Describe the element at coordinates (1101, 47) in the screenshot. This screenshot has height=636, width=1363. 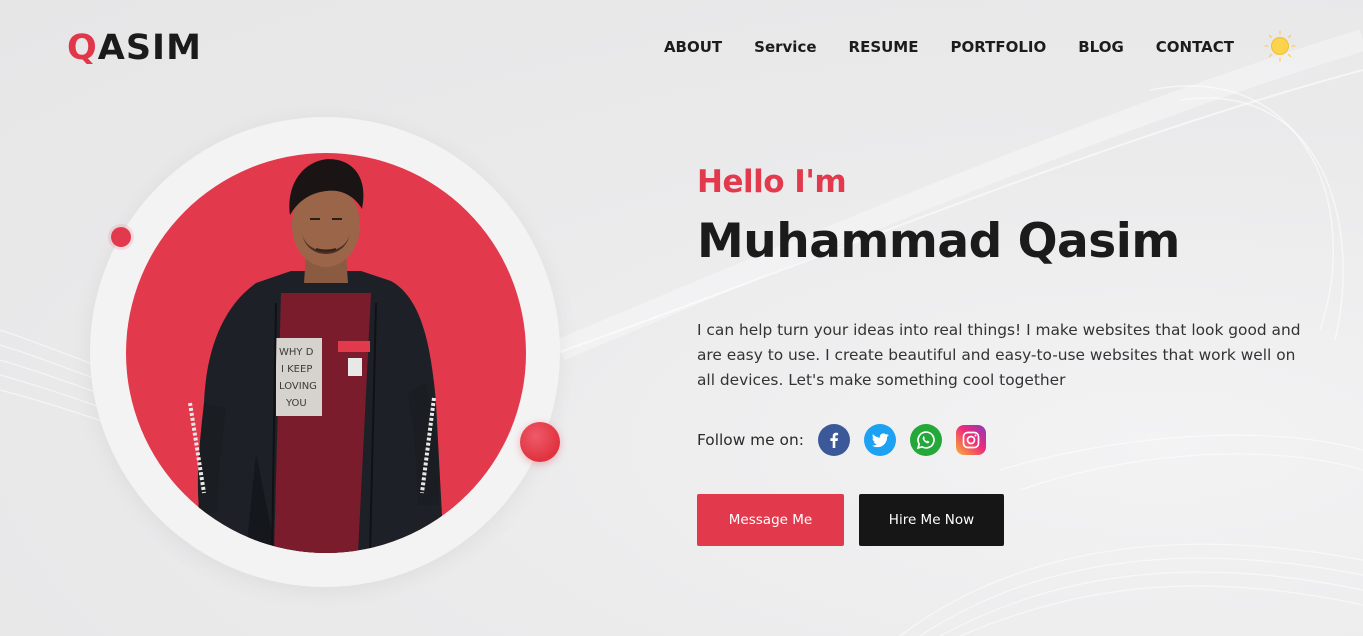
I see `nav-blog: BLOG` at that location.